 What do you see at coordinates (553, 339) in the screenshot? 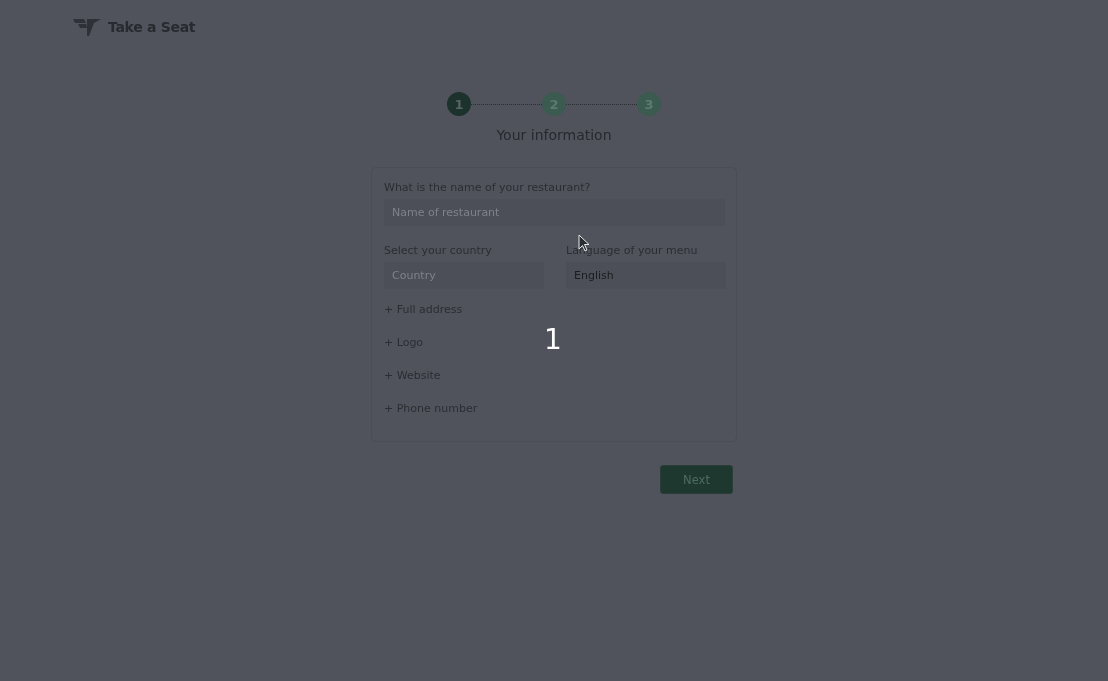
I see `countdown-number: 1` at bounding box center [553, 339].